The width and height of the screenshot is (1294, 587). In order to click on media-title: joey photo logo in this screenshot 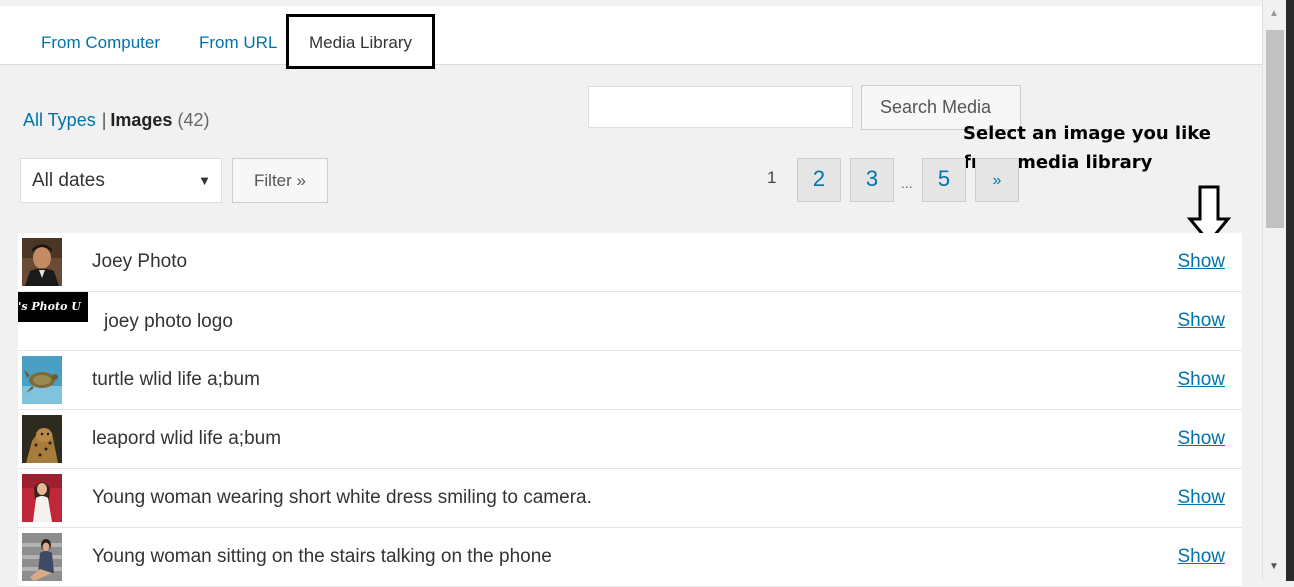, I will do `click(168, 321)`.